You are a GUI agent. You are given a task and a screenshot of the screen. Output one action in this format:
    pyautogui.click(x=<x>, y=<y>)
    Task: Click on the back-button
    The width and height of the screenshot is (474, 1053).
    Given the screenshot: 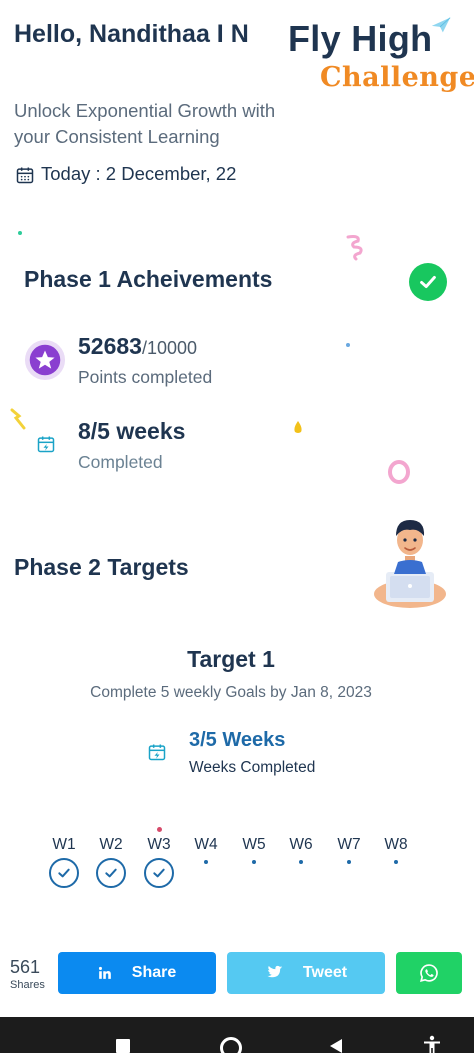 What is the action you would take?
    pyautogui.click(x=336, y=1045)
    